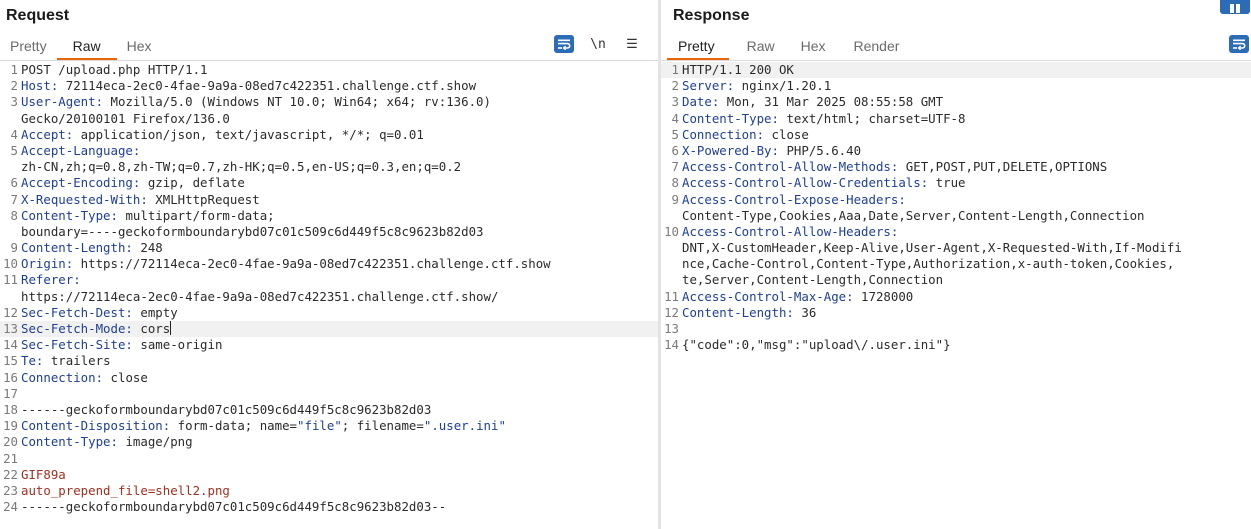 The height and width of the screenshot is (529, 1251). Describe the element at coordinates (329, 280) in the screenshot. I see `code-line: 11 Referer:` at that location.